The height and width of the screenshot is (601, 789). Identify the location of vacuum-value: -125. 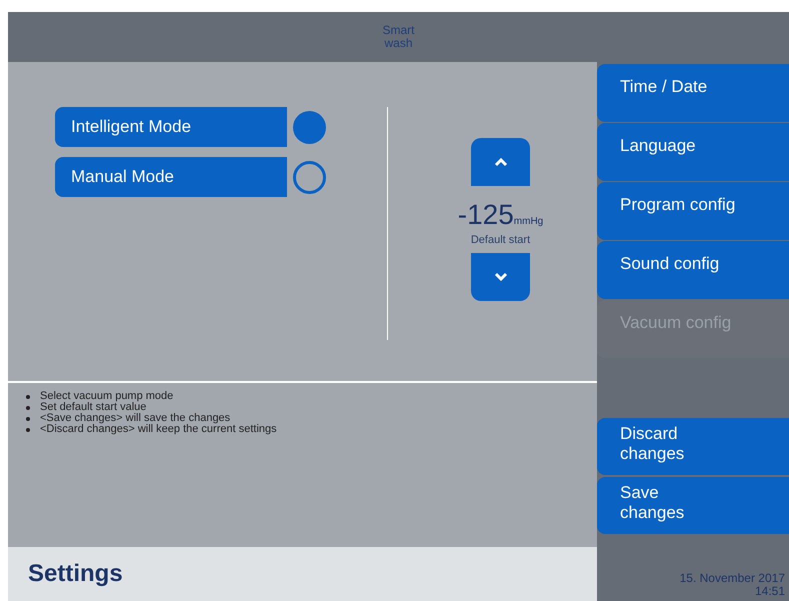
(486, 215).